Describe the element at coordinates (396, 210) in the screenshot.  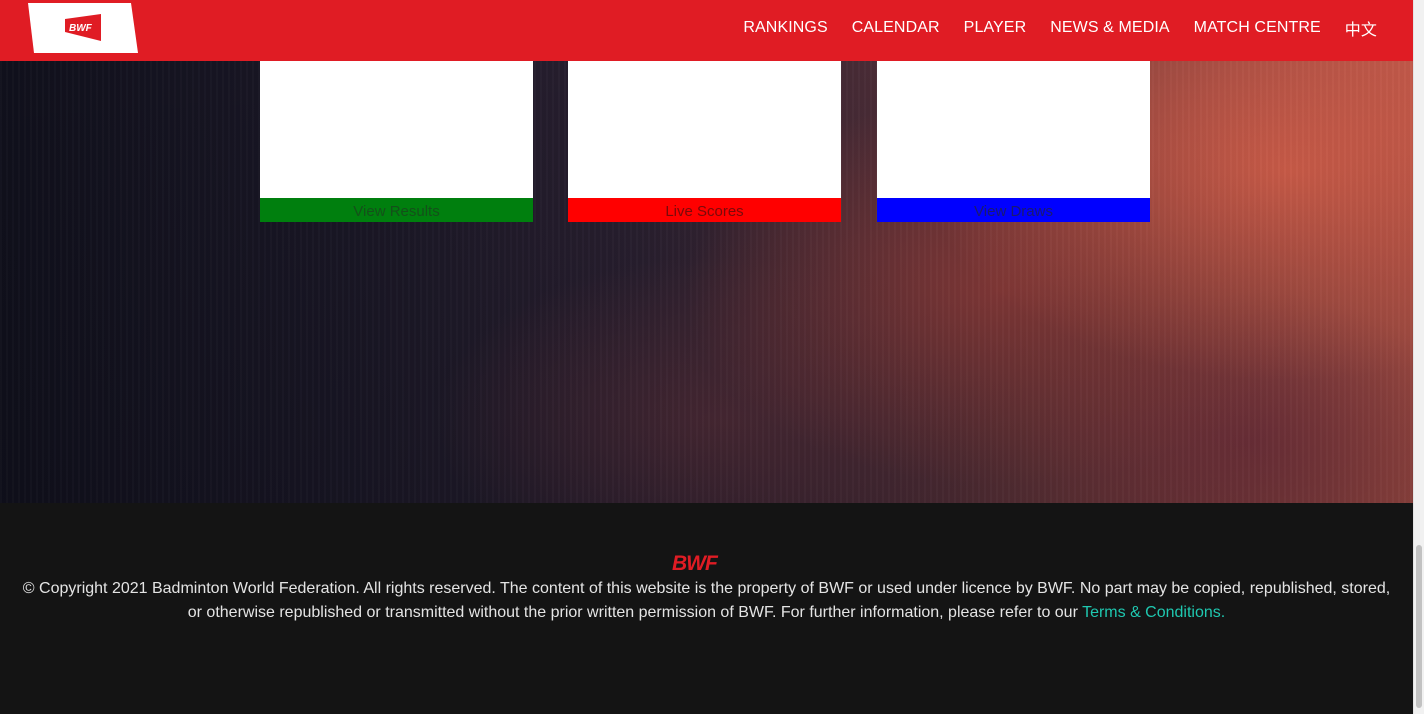
I see `view-results-button: View Results` at that location.